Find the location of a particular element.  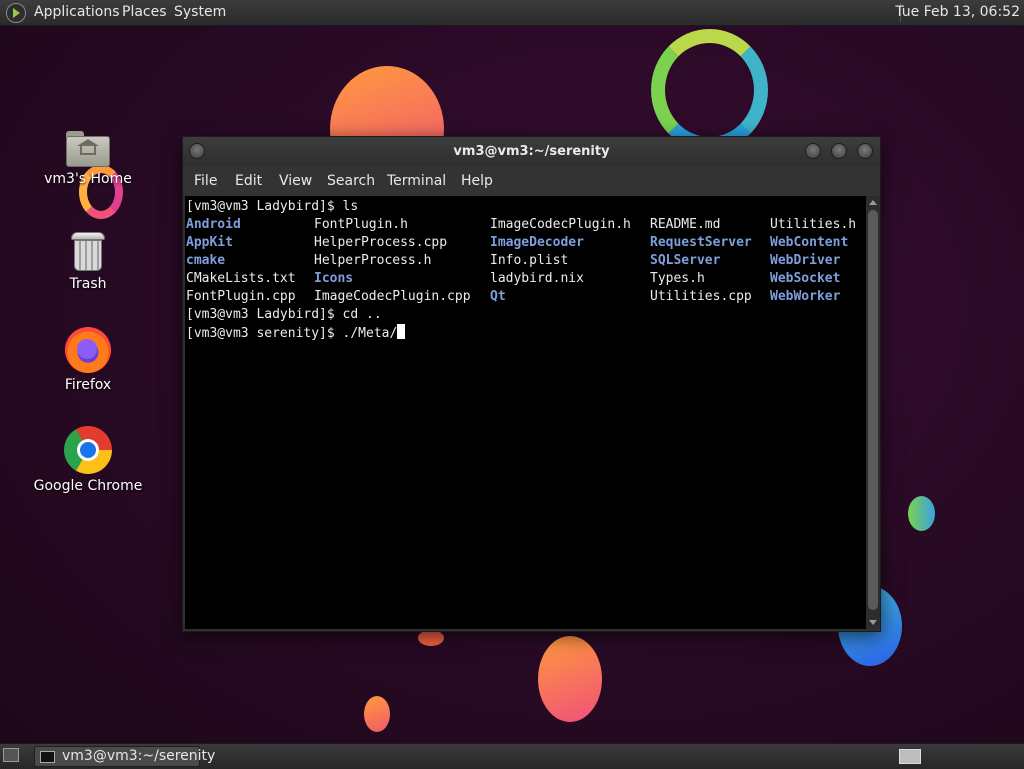

ls-directory-entry: AppKit is located at coordinates (209, 242).